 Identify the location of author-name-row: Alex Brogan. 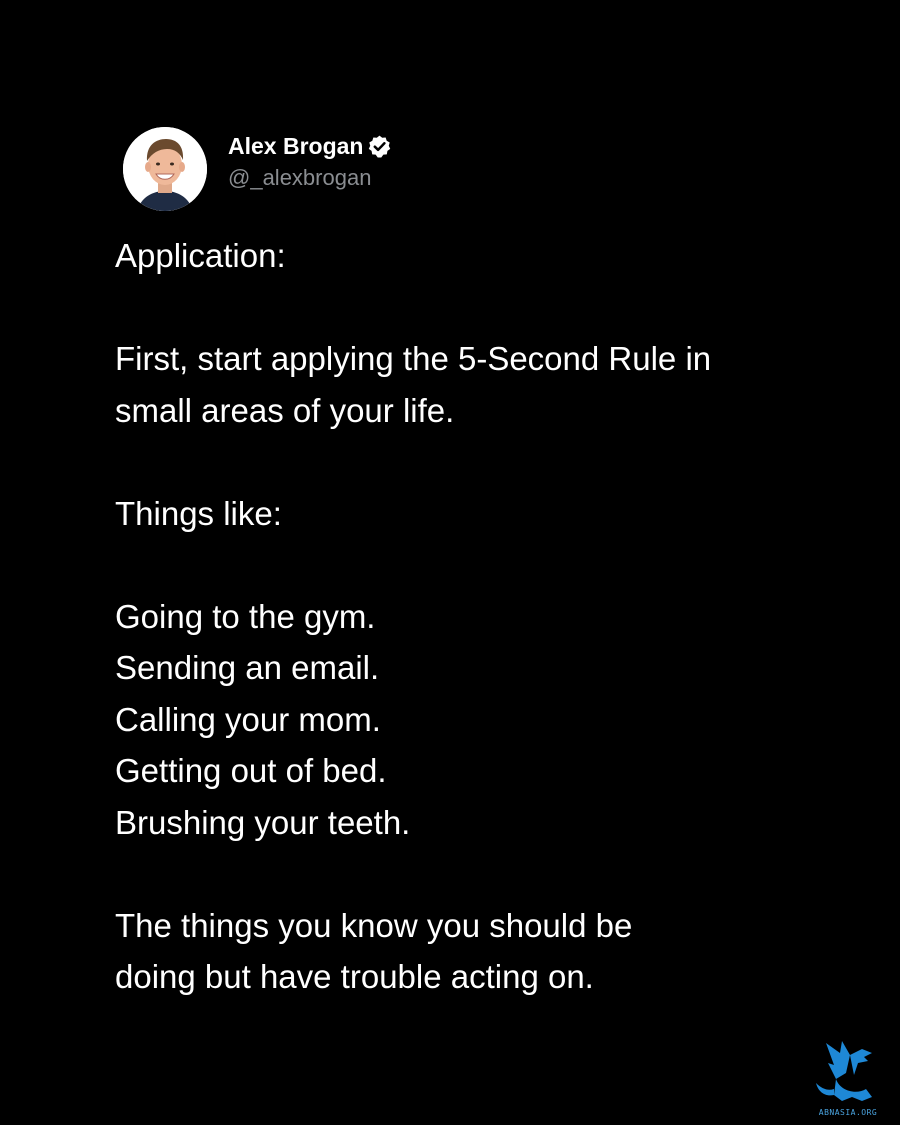
(310, 146).